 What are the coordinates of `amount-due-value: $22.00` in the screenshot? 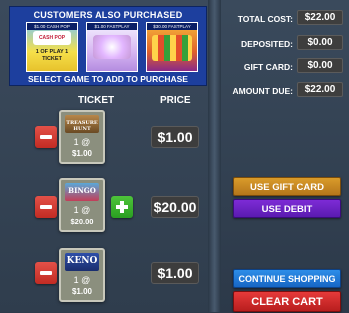 It's located at (320, 89).